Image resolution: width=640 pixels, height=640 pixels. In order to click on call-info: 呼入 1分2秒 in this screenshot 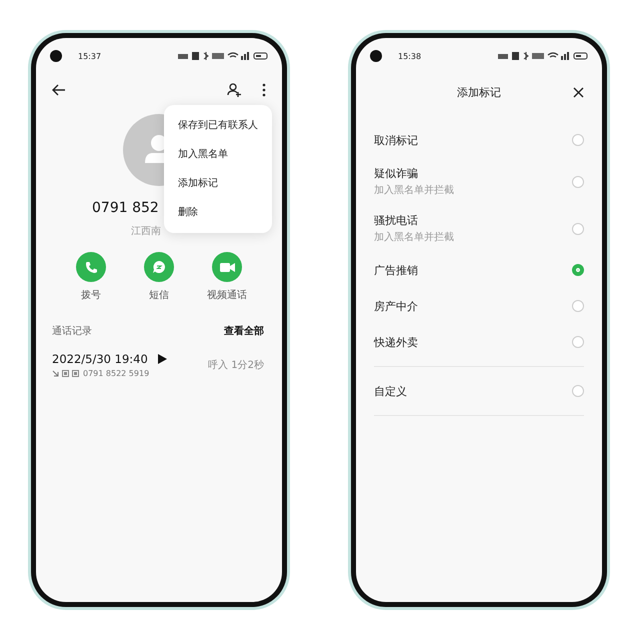, I will do `click(236, 365)`.